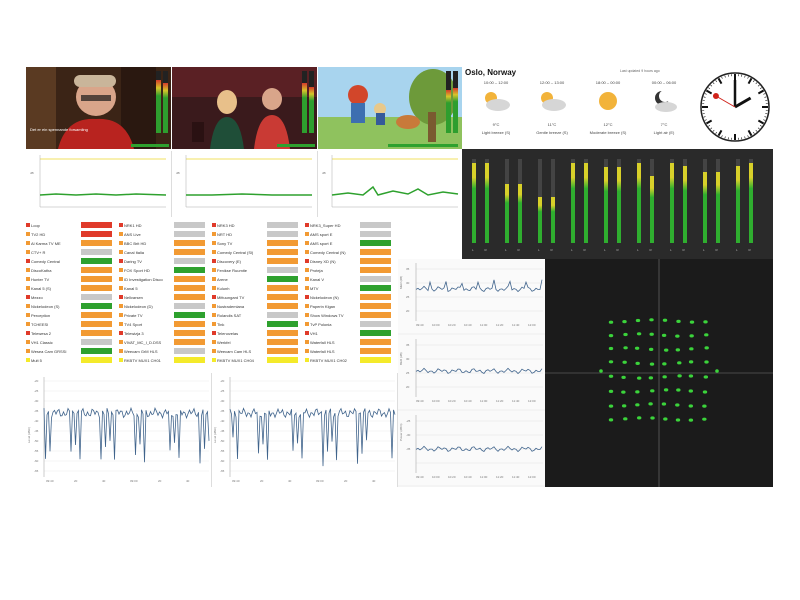  What do you see at coordinates (423, 145) in the screenshot?
I see `status-bar` at bounding box center [423, 145].